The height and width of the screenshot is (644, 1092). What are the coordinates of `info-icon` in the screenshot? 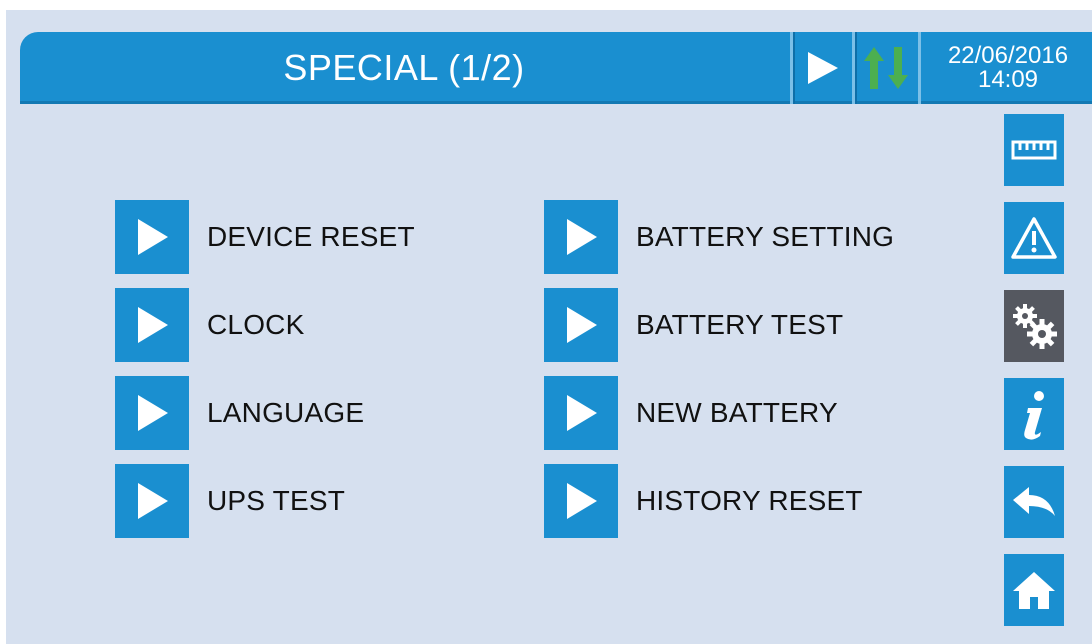 It's located at (1034, 415).